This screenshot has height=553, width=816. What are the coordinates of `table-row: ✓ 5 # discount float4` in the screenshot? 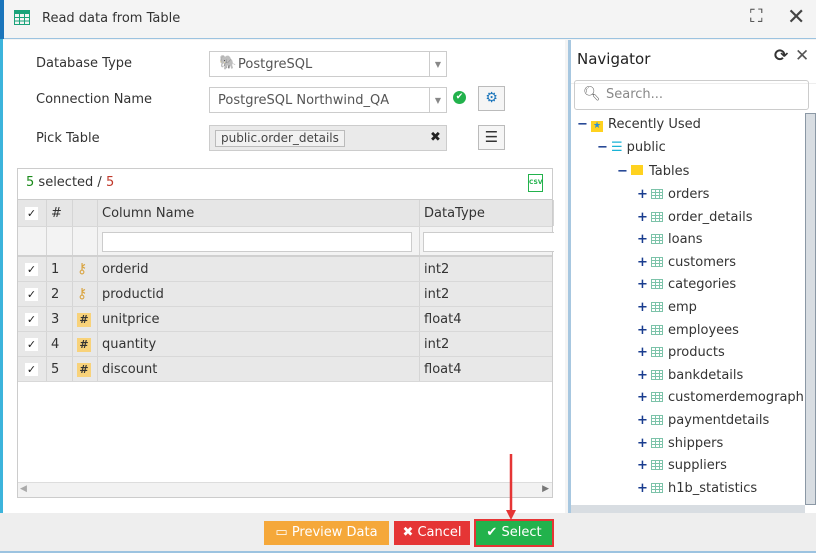 It's located at (285, 369).